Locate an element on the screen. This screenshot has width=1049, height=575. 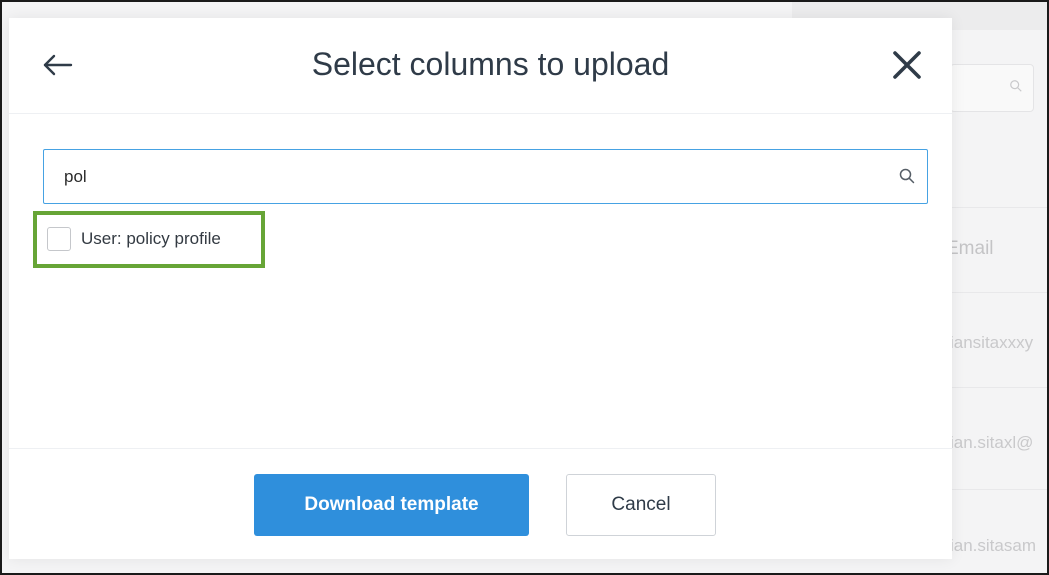
policy-profile-checkbox is located at coordinates (59, 239).